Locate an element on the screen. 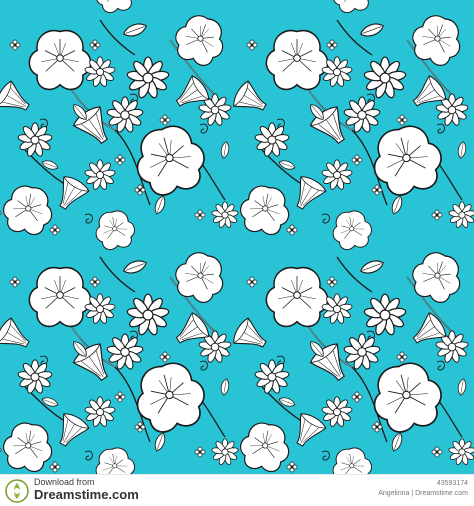  author-credit: Angelinna | Dreamstime.com is located at coordinates (423, 493).